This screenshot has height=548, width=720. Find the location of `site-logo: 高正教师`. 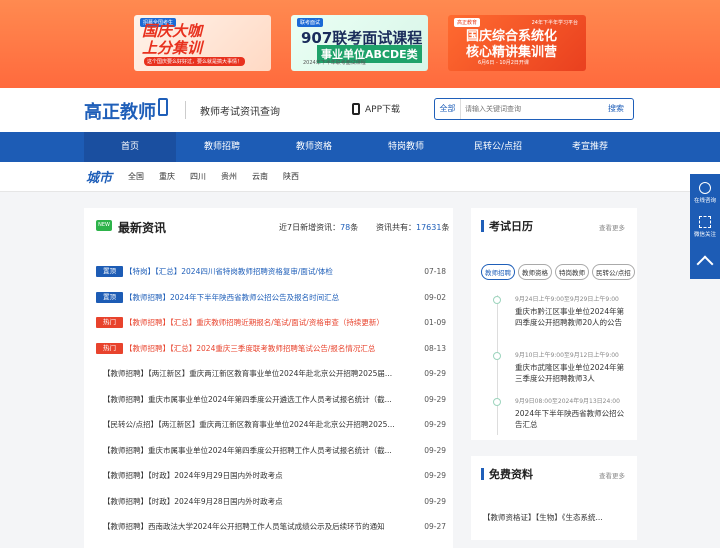

site-logo: 高正教师 is located at coordinates (120, 111).